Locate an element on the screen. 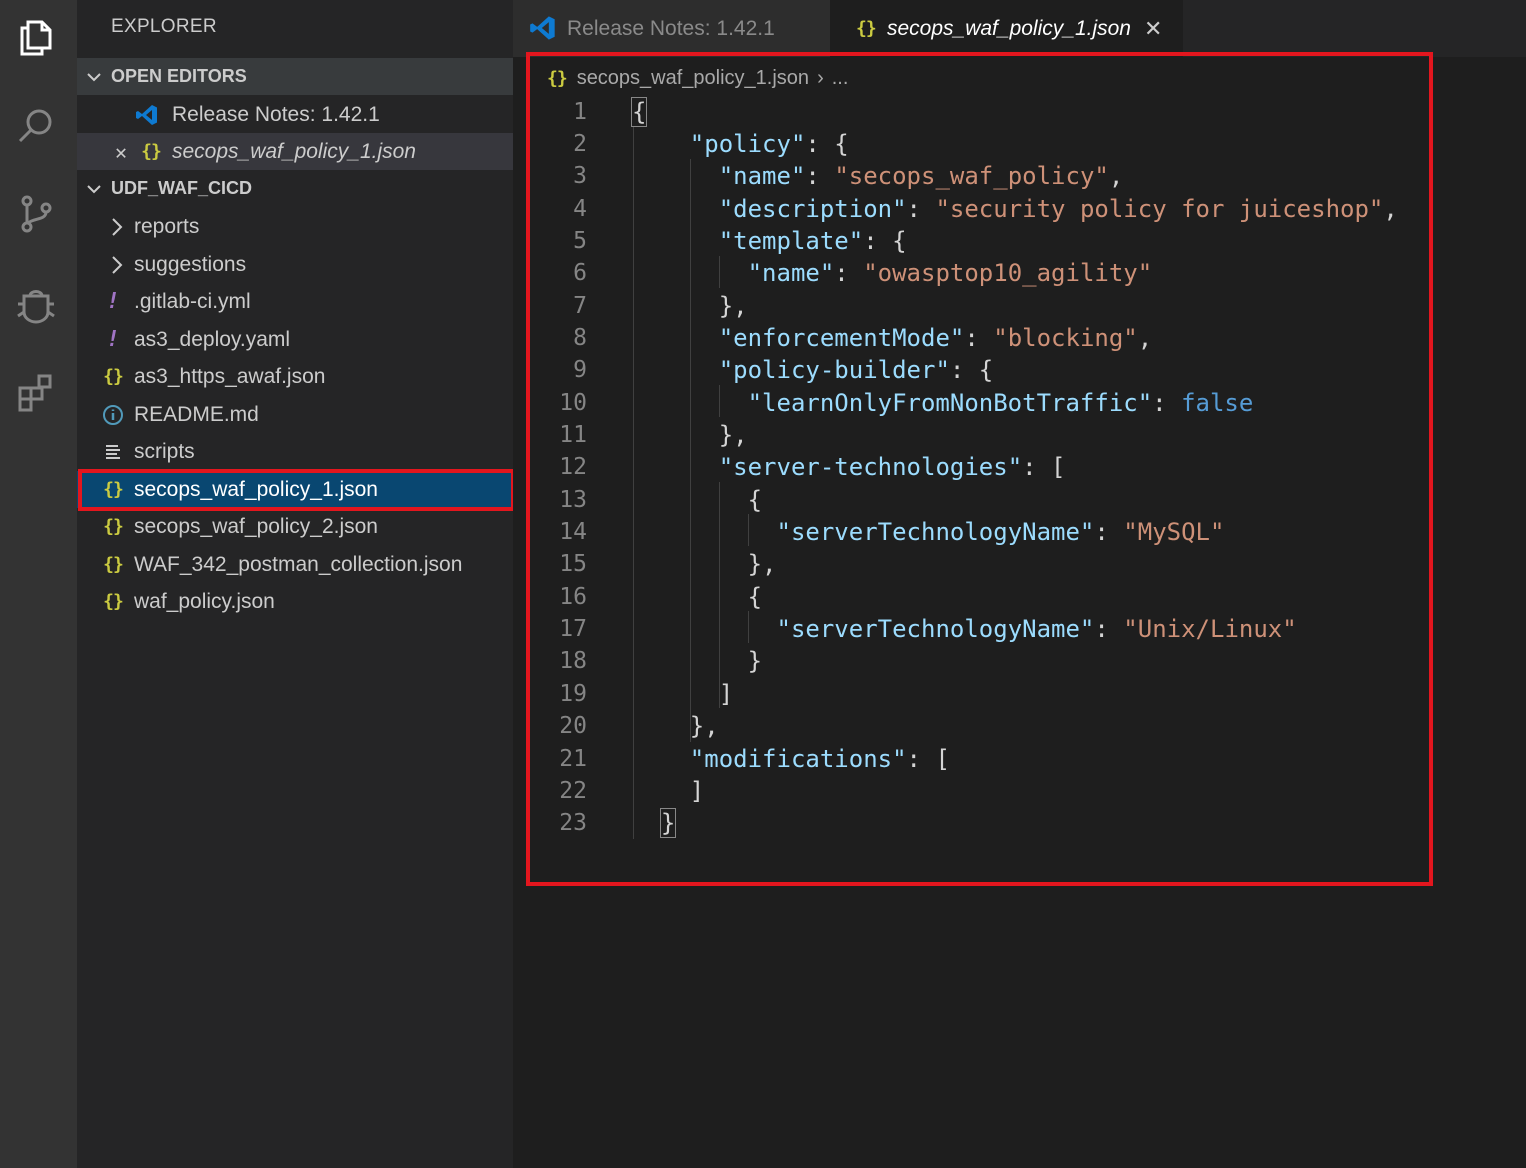 Image resolution: width=1526 pixels, height=1168 pixels. tree-item-file: scripts is located at coordinates (295, 451).